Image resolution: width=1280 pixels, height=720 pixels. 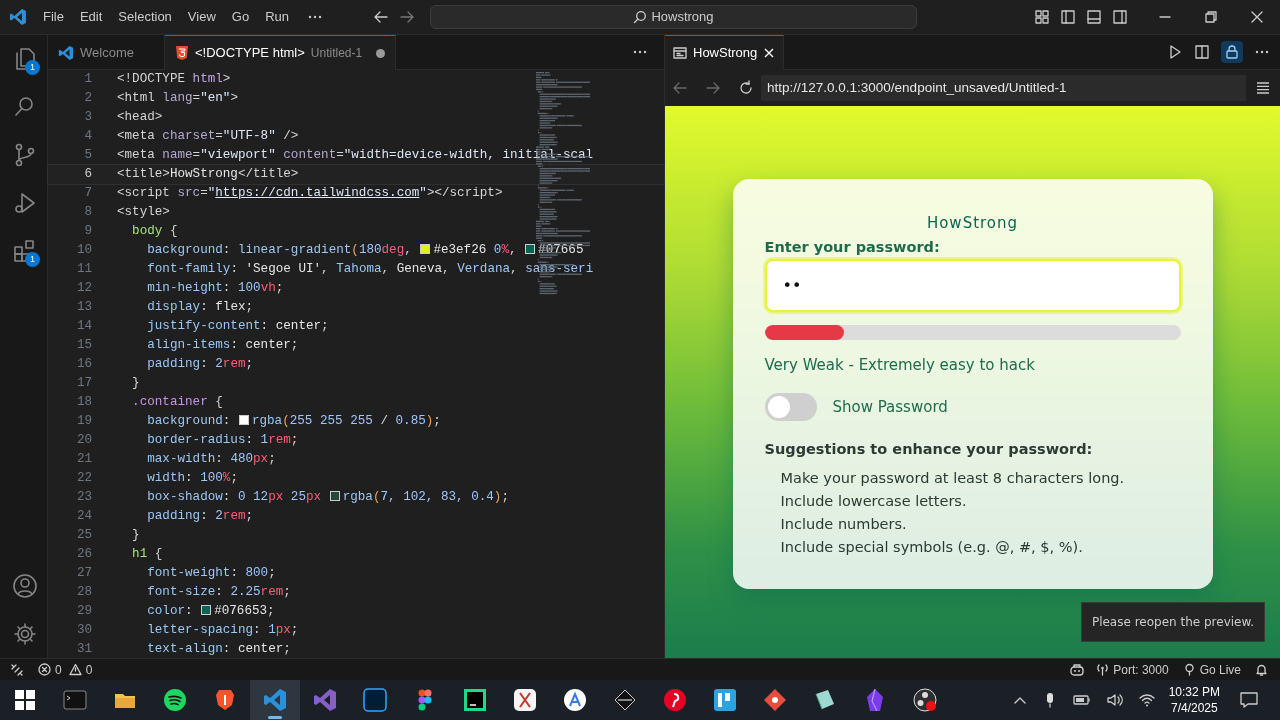 What do you see at coordinates (89, 670) in the screenshot?
I see `warning-count: 0` at bounding box center [89, 670].